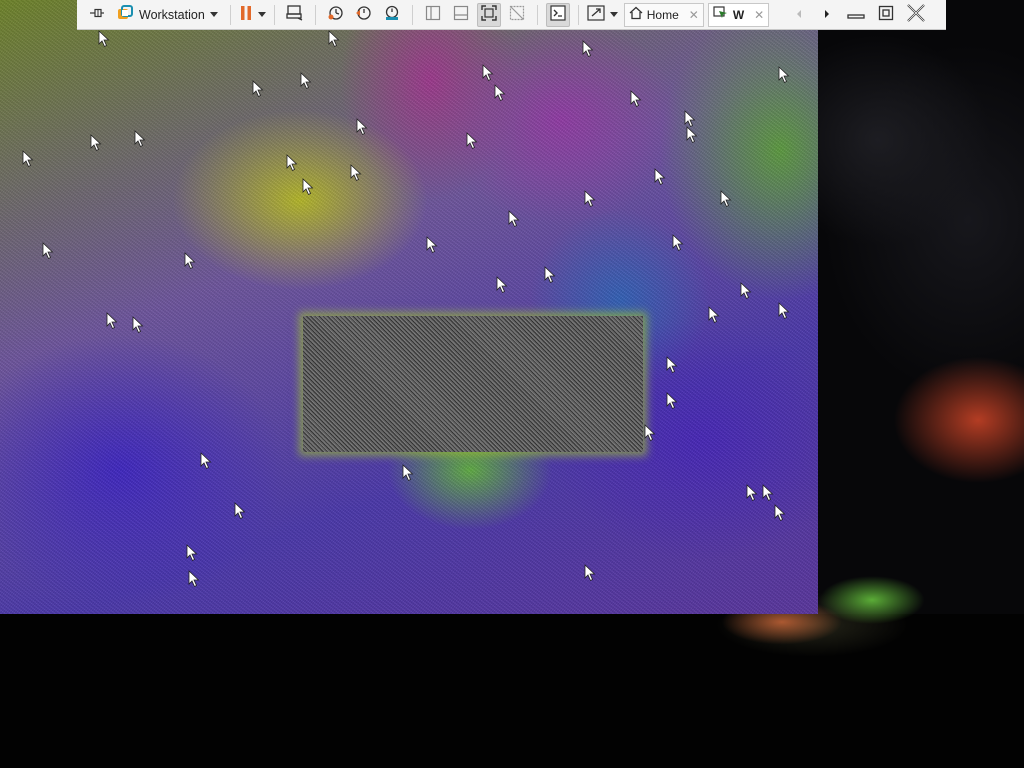  I want to click on snapshot-manager-button, so click(392, 15).